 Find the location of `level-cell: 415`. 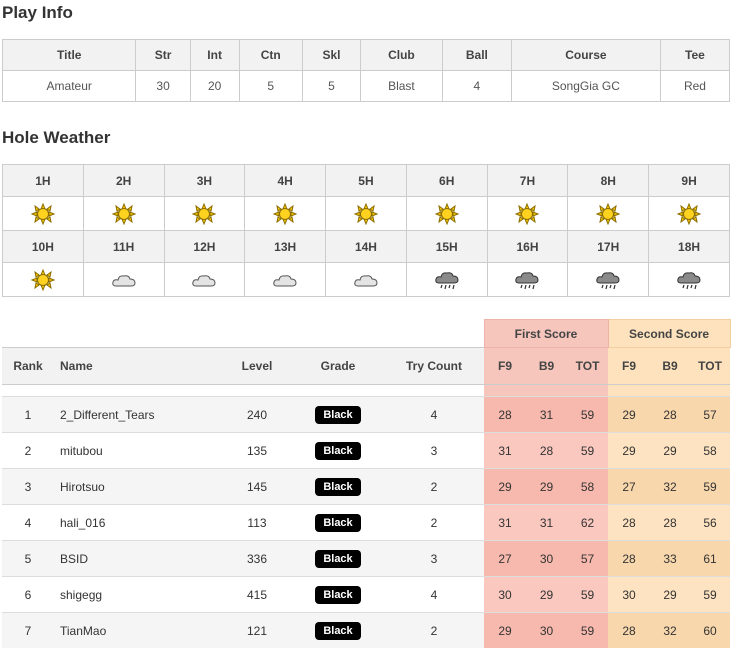

level-cell: 415 is located at coordinates (257, 595).